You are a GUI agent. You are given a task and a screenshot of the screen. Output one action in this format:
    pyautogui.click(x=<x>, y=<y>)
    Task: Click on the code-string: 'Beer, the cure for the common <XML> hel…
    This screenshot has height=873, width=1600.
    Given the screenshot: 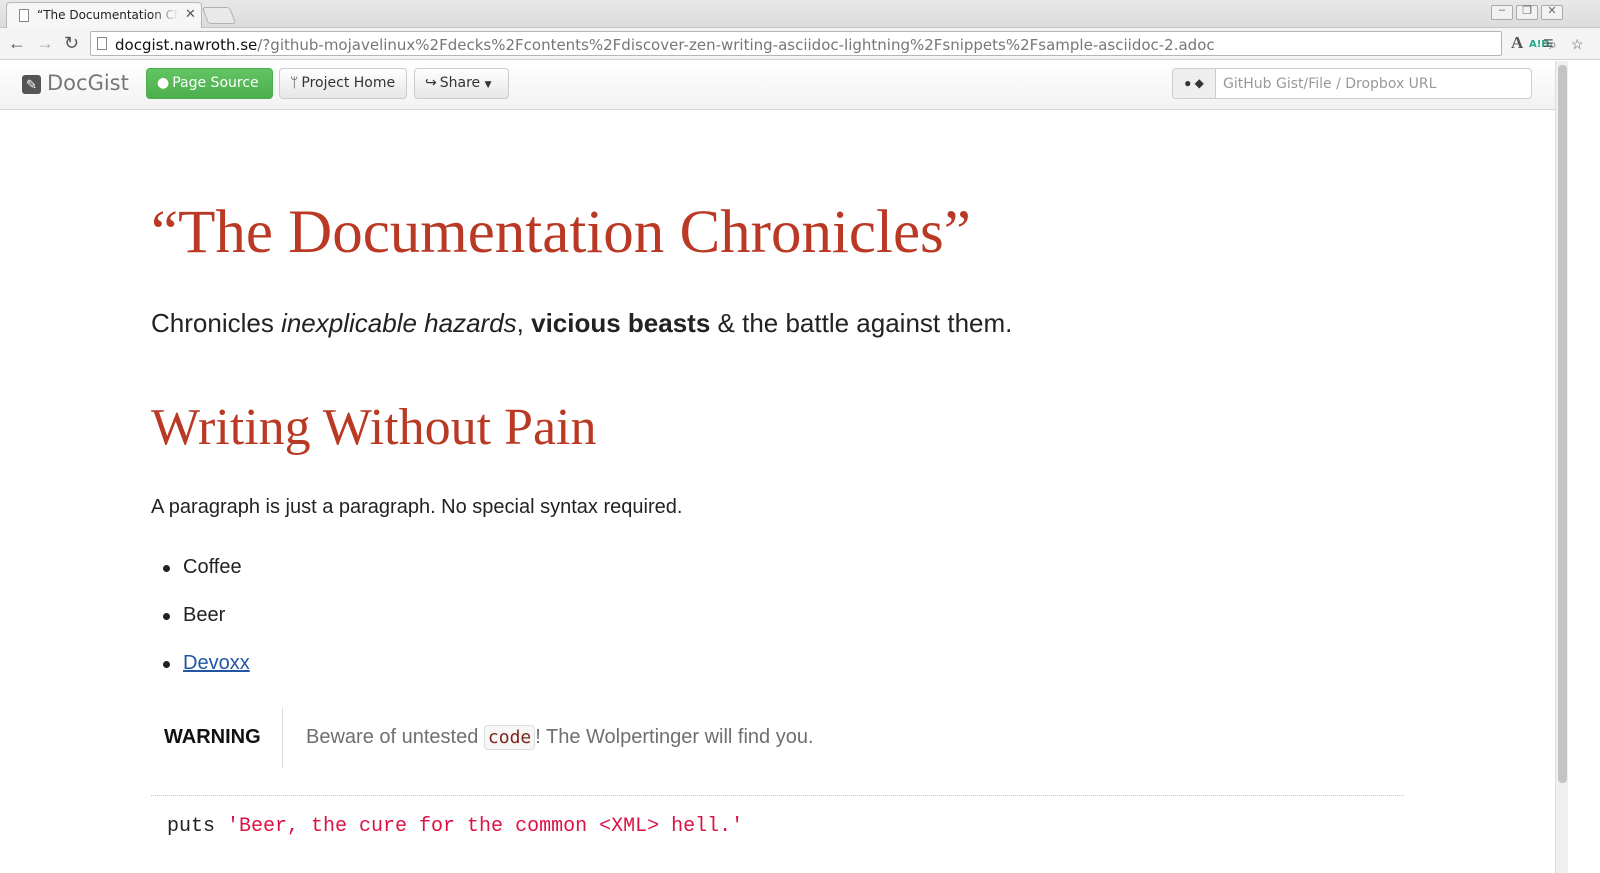 What is the action you would take?
    pyautogui.click(x=485, y=826)
    